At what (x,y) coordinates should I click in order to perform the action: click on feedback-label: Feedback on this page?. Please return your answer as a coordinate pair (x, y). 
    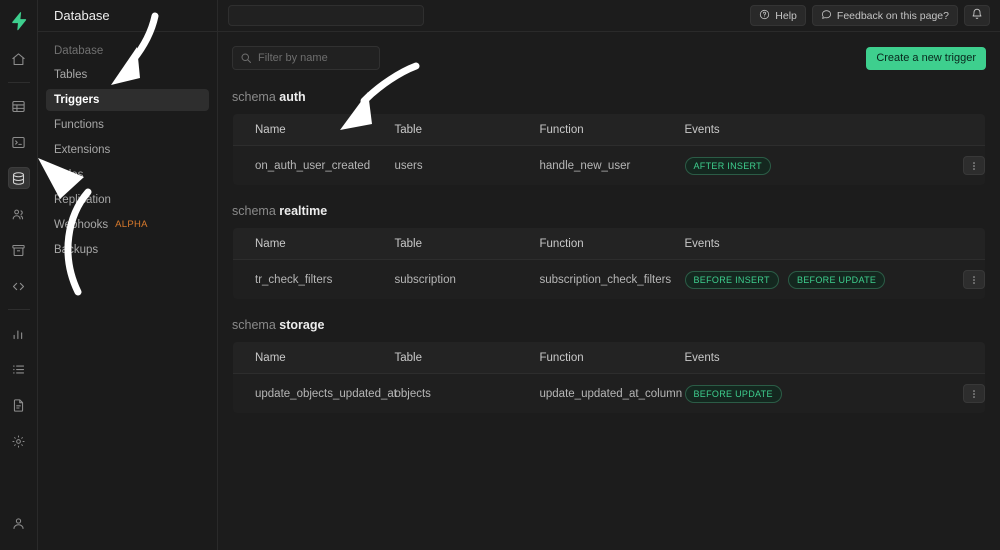
    Looking at the image, I should click on (892, 15).